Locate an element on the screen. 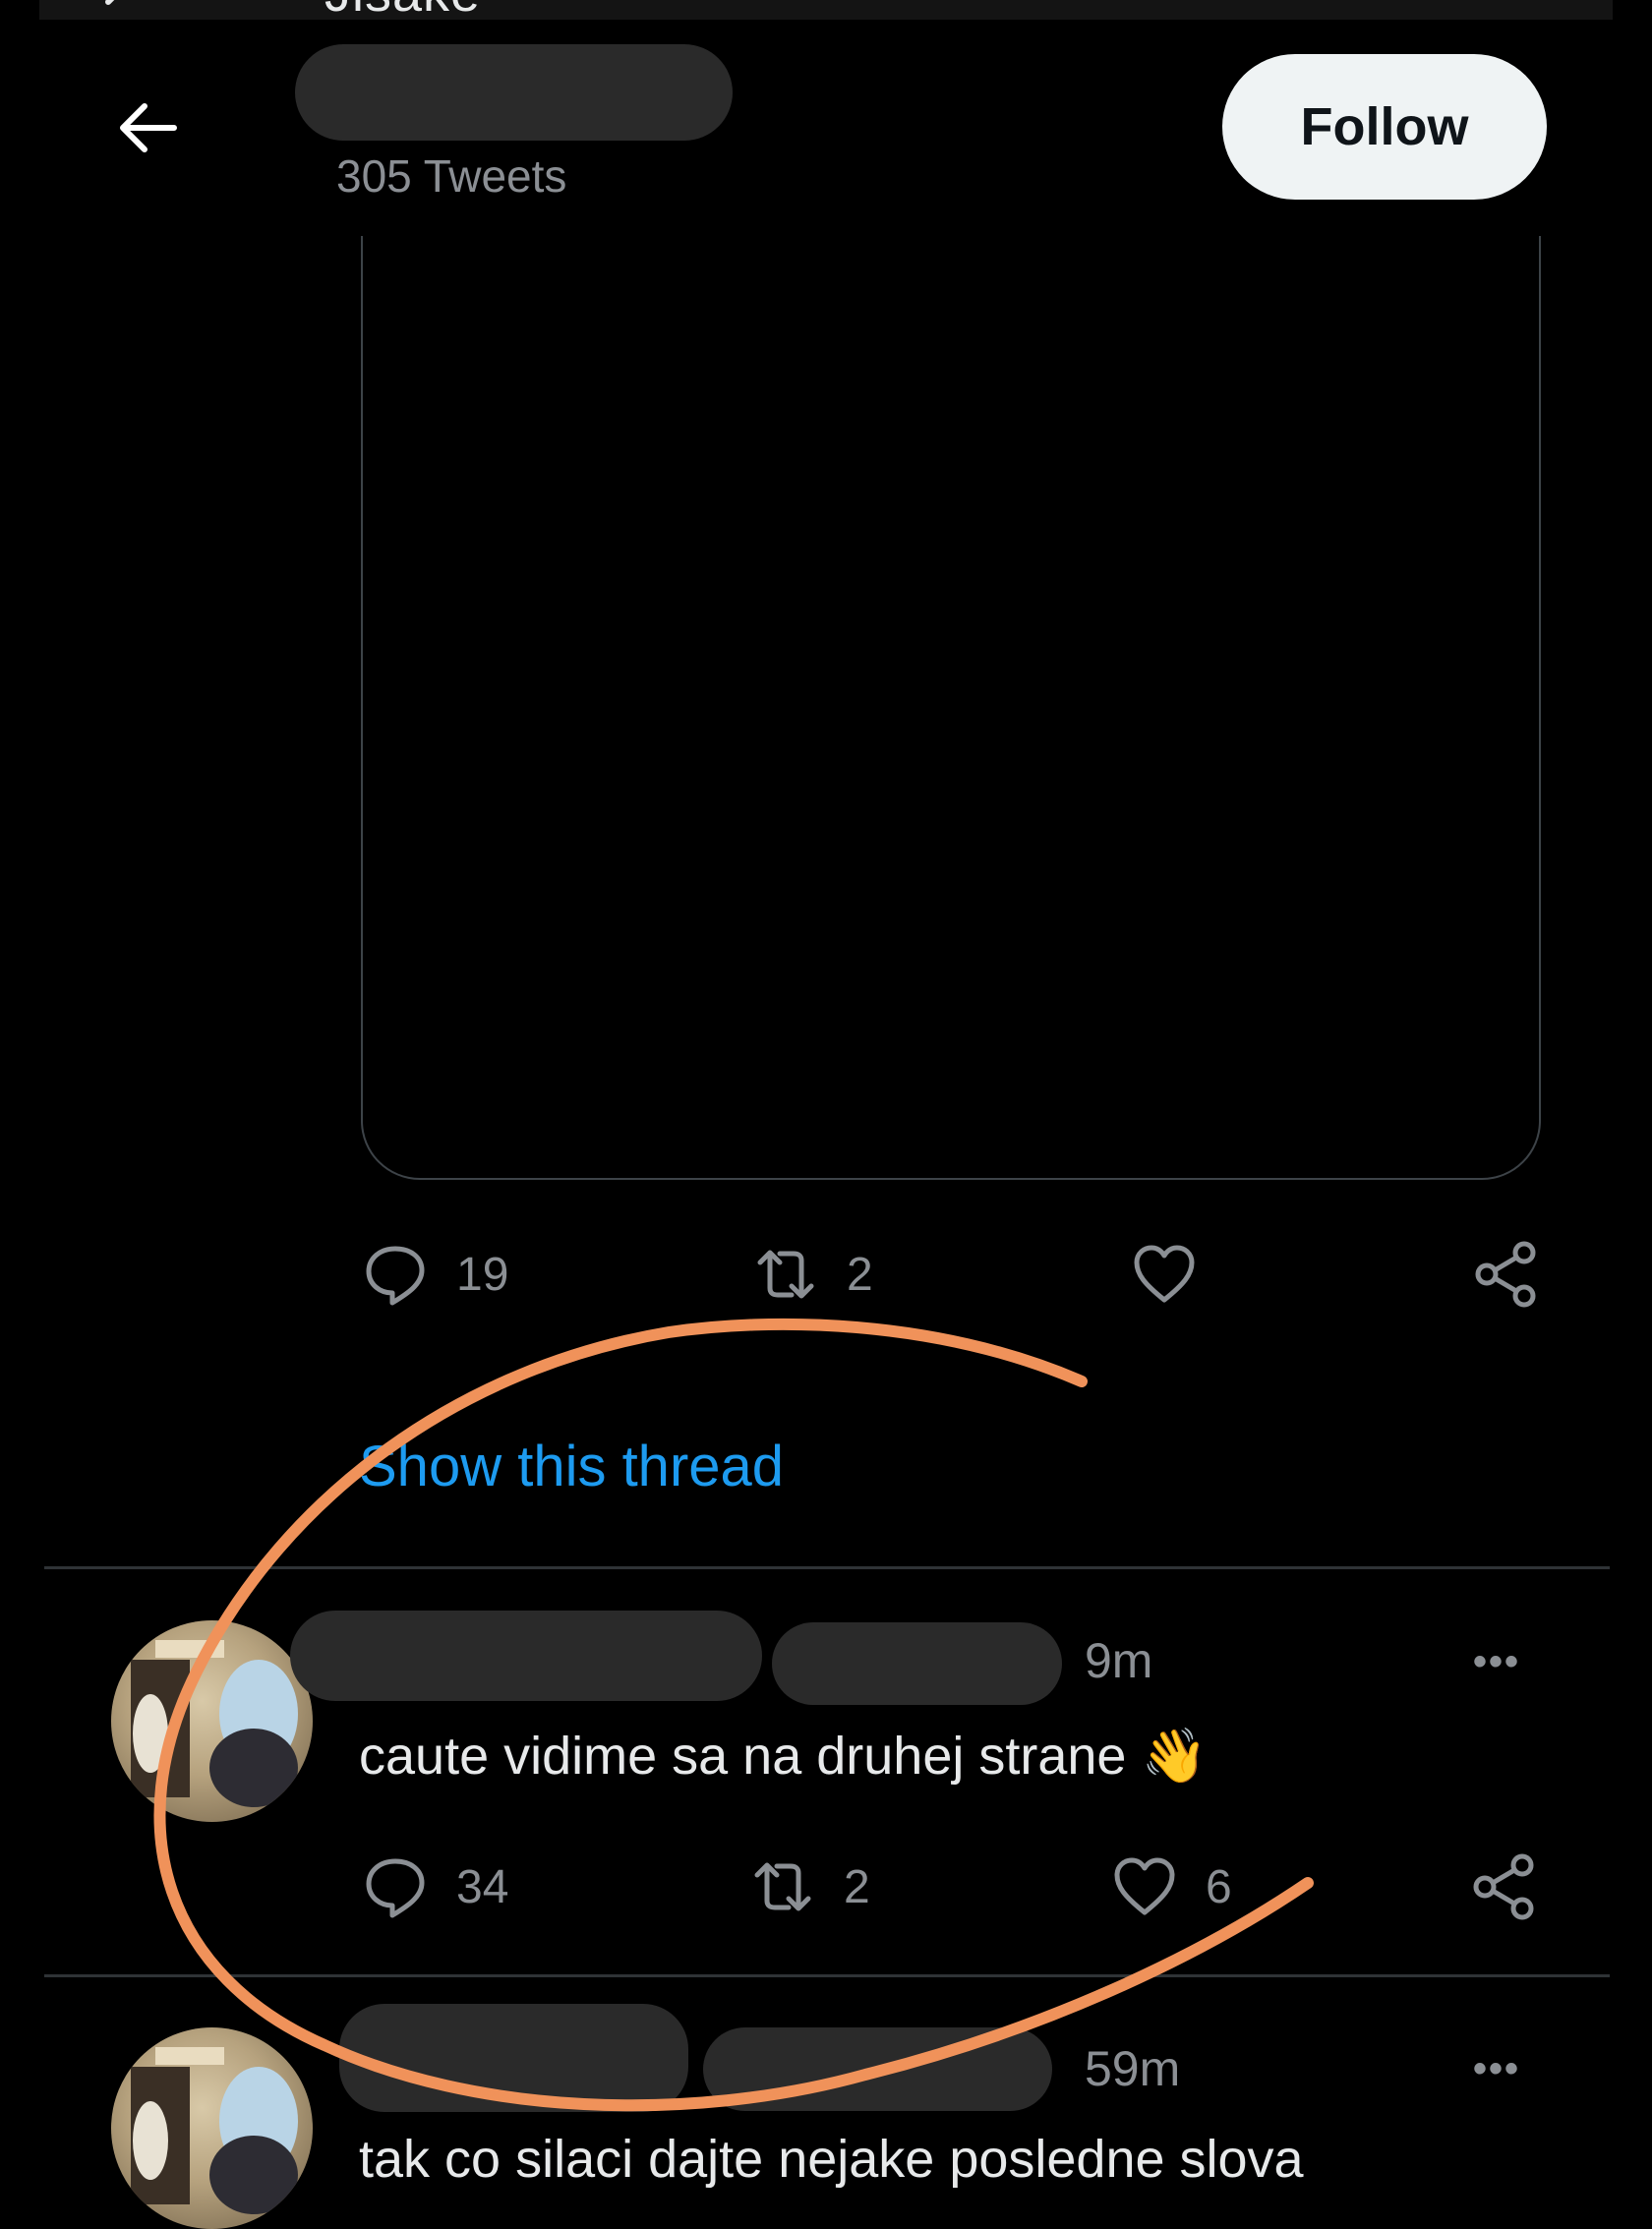 The width and height of the screenshot is (1652, 2229). reply-text: caute vidime sa na druhej strane 👋 is located at coordinates (783, 1757).